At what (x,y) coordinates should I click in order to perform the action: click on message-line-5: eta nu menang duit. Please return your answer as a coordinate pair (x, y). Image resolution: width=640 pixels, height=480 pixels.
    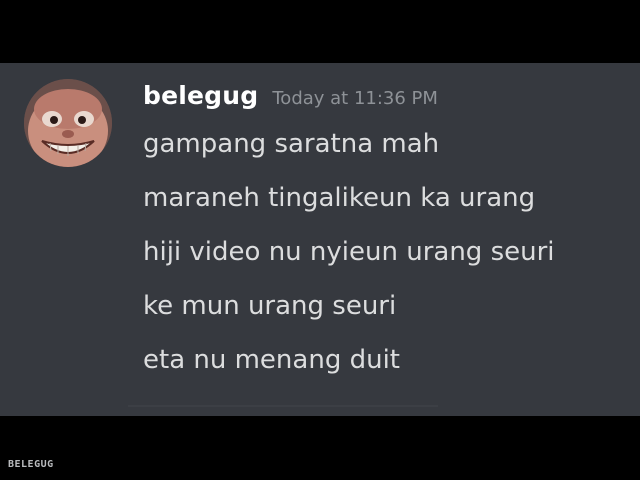
    Looking at the image, I should click on (271, 360).